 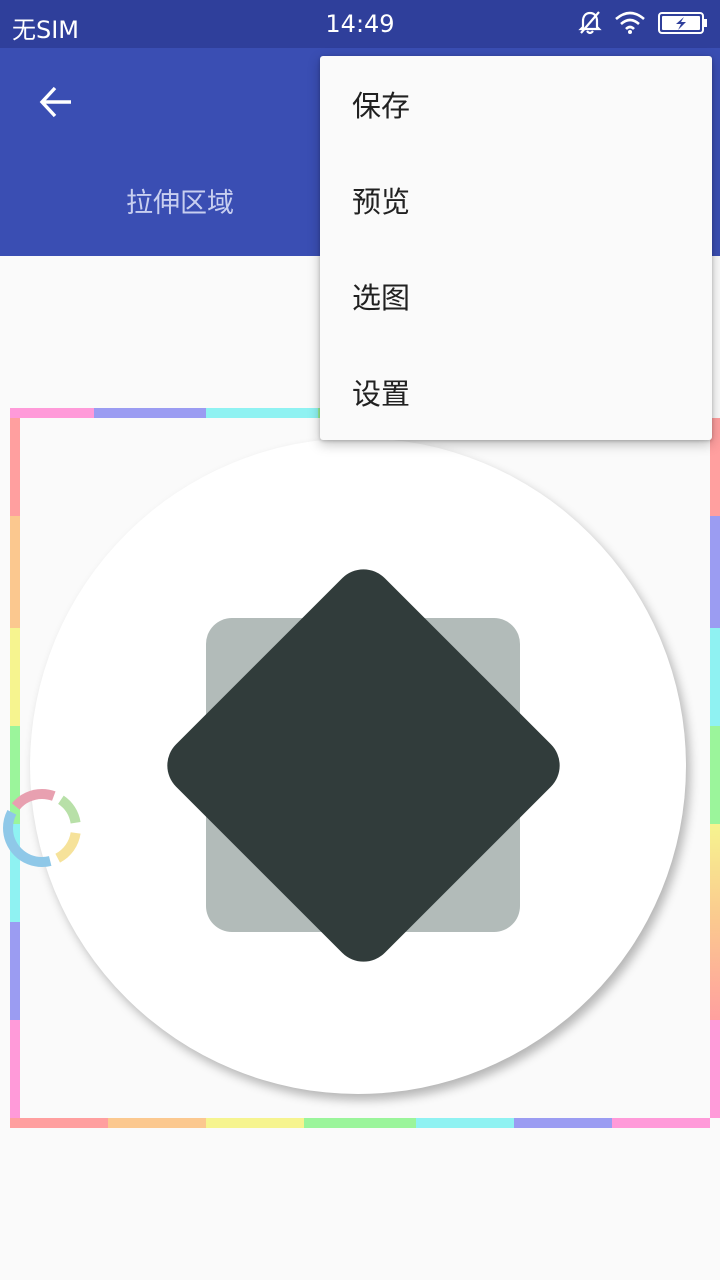 I want to click on stretch-guide-left, so click(x=15, y=768).